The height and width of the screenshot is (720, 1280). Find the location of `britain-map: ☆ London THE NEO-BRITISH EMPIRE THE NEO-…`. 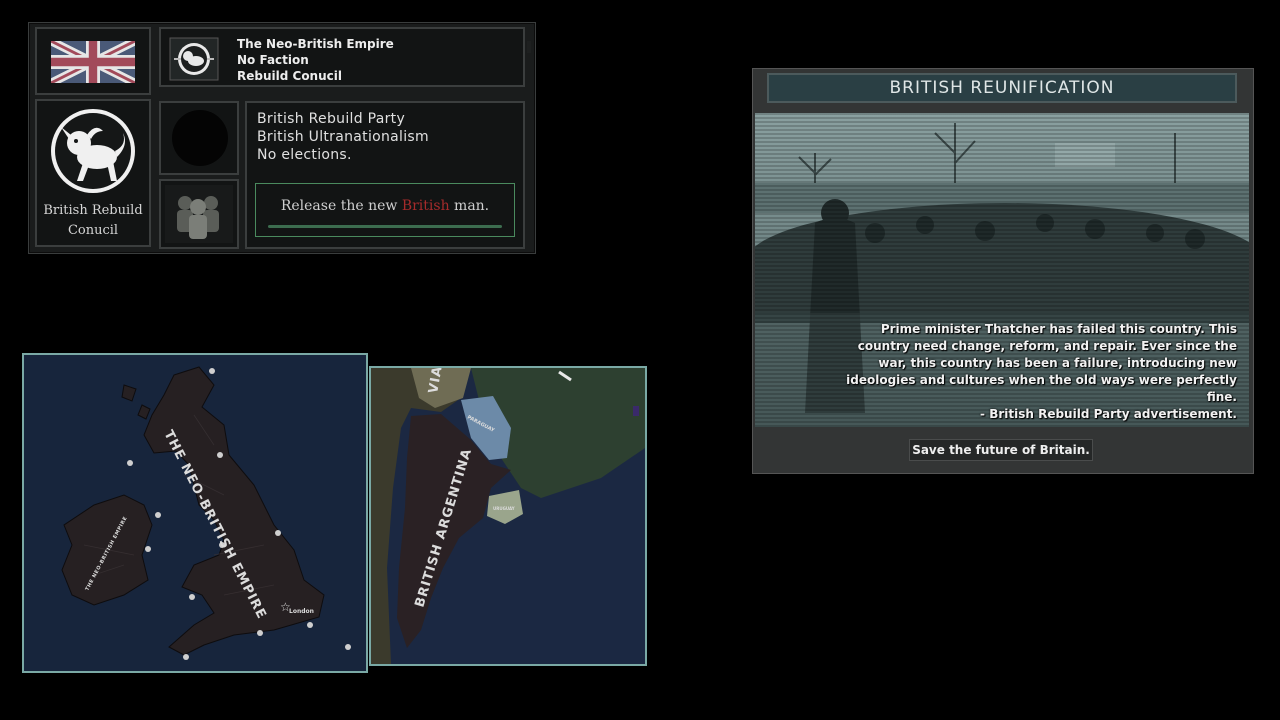

britain-map: ☆ London THE NEO-BRITISH EMPIRE THE NEO-… is located at coordinates (195, 513).